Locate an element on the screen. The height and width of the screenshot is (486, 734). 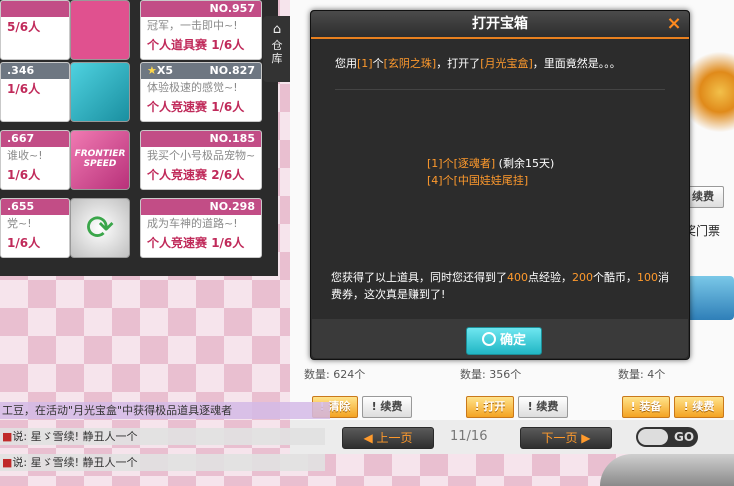
room-title: 体验极速的感觉~! is located at coordinates (192, 87).